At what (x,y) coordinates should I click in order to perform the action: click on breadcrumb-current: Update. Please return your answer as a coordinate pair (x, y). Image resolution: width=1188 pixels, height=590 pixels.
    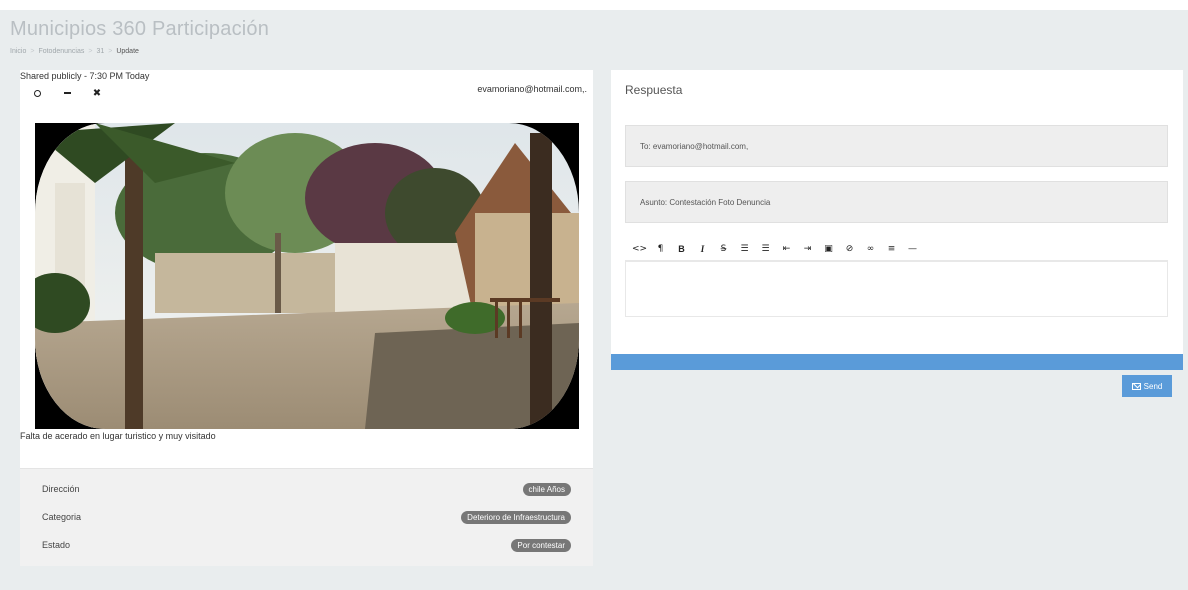
    Looking at the image, I should click on (127, 51).